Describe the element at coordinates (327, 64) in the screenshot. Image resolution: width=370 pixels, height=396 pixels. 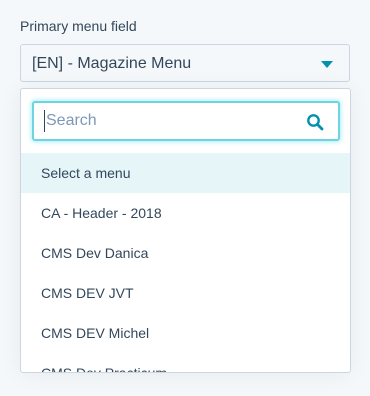
I see `chevron-down-icon` at that location.